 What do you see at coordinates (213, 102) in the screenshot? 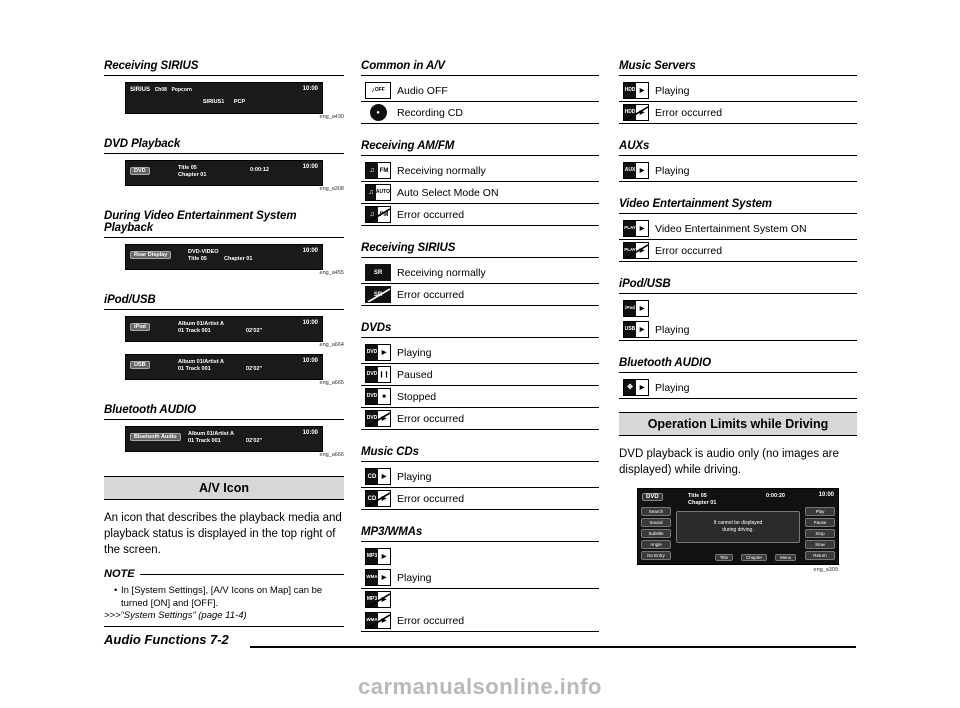
I see `sirius-preset: SIRIUS1` at bounding box center [213, 102].